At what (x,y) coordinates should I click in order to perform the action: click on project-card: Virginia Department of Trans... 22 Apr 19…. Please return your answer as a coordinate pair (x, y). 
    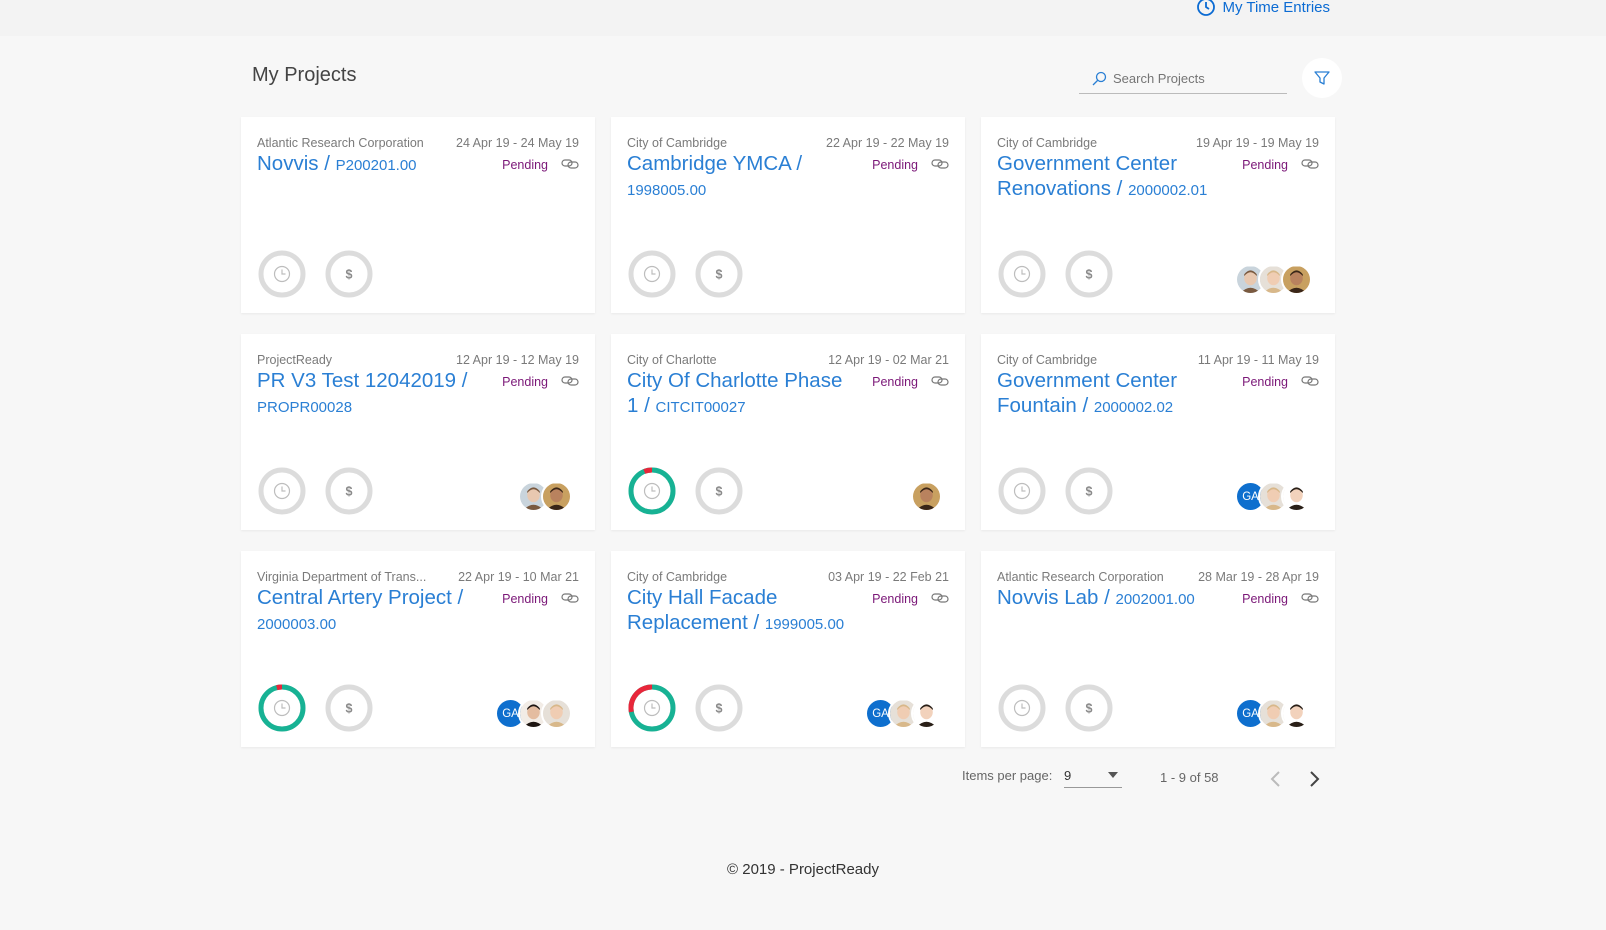
    Looking at the image, I should click on (418, 649).